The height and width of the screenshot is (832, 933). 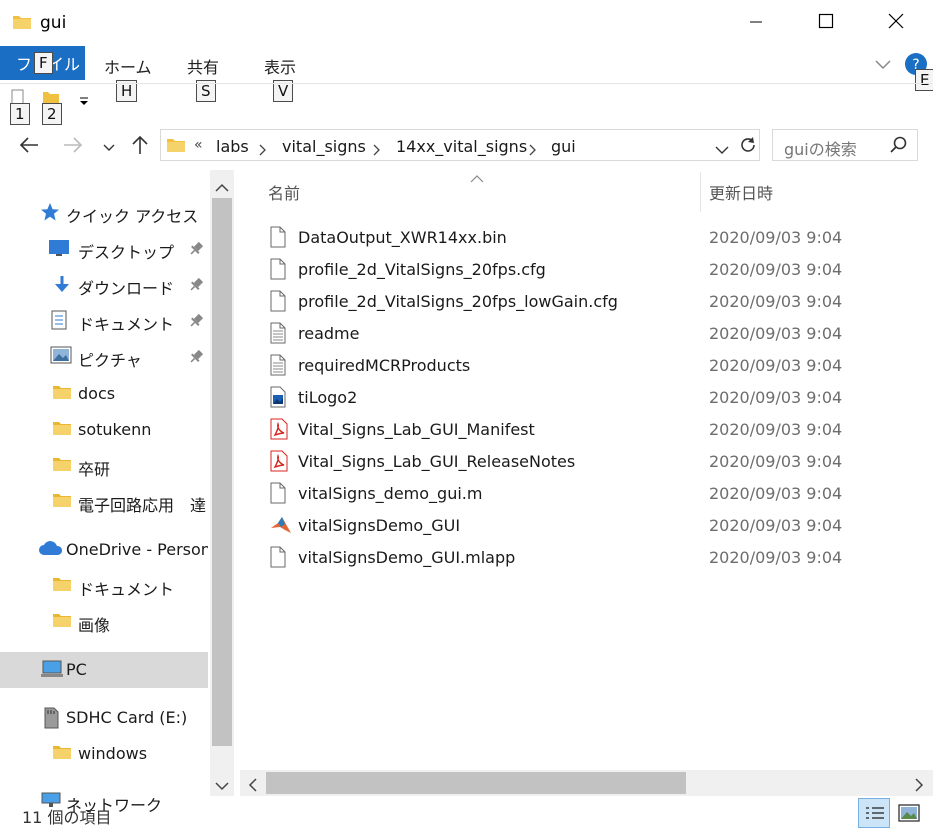 I want to click on nav-item-label: ダウンロード, so click(x=126, y=288).